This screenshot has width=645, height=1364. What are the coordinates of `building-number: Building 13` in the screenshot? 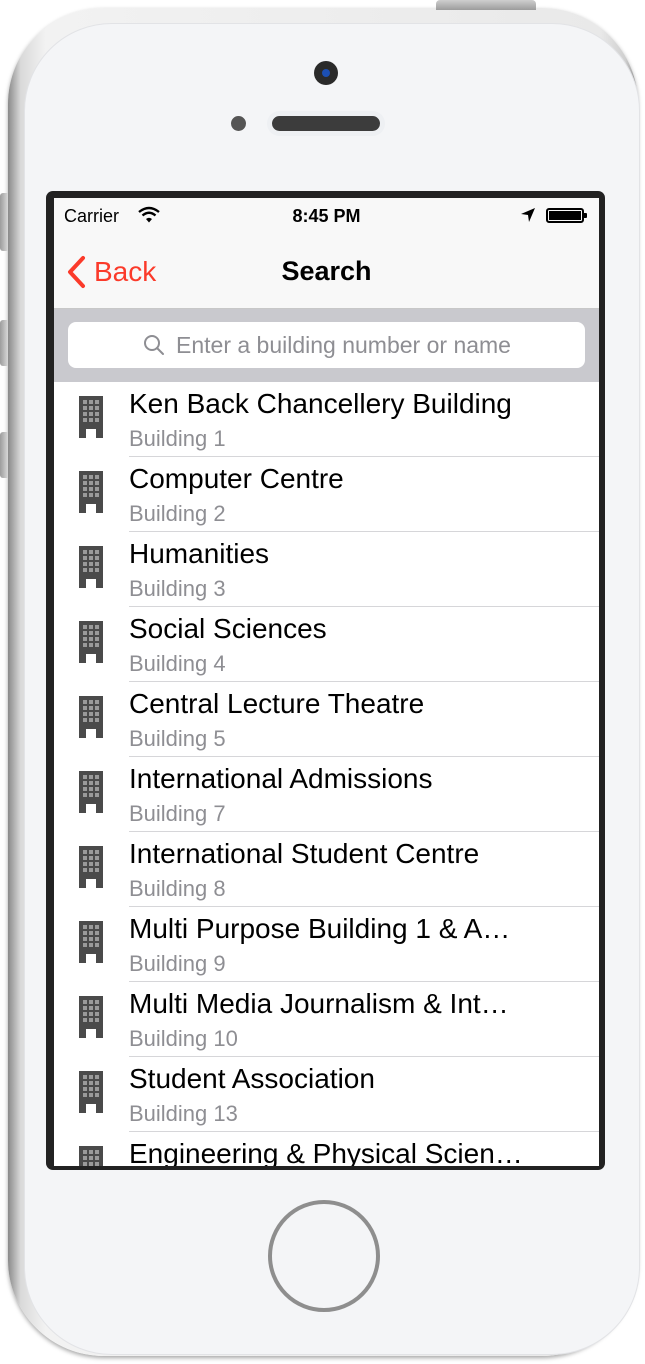 It's located at (183, 1113).